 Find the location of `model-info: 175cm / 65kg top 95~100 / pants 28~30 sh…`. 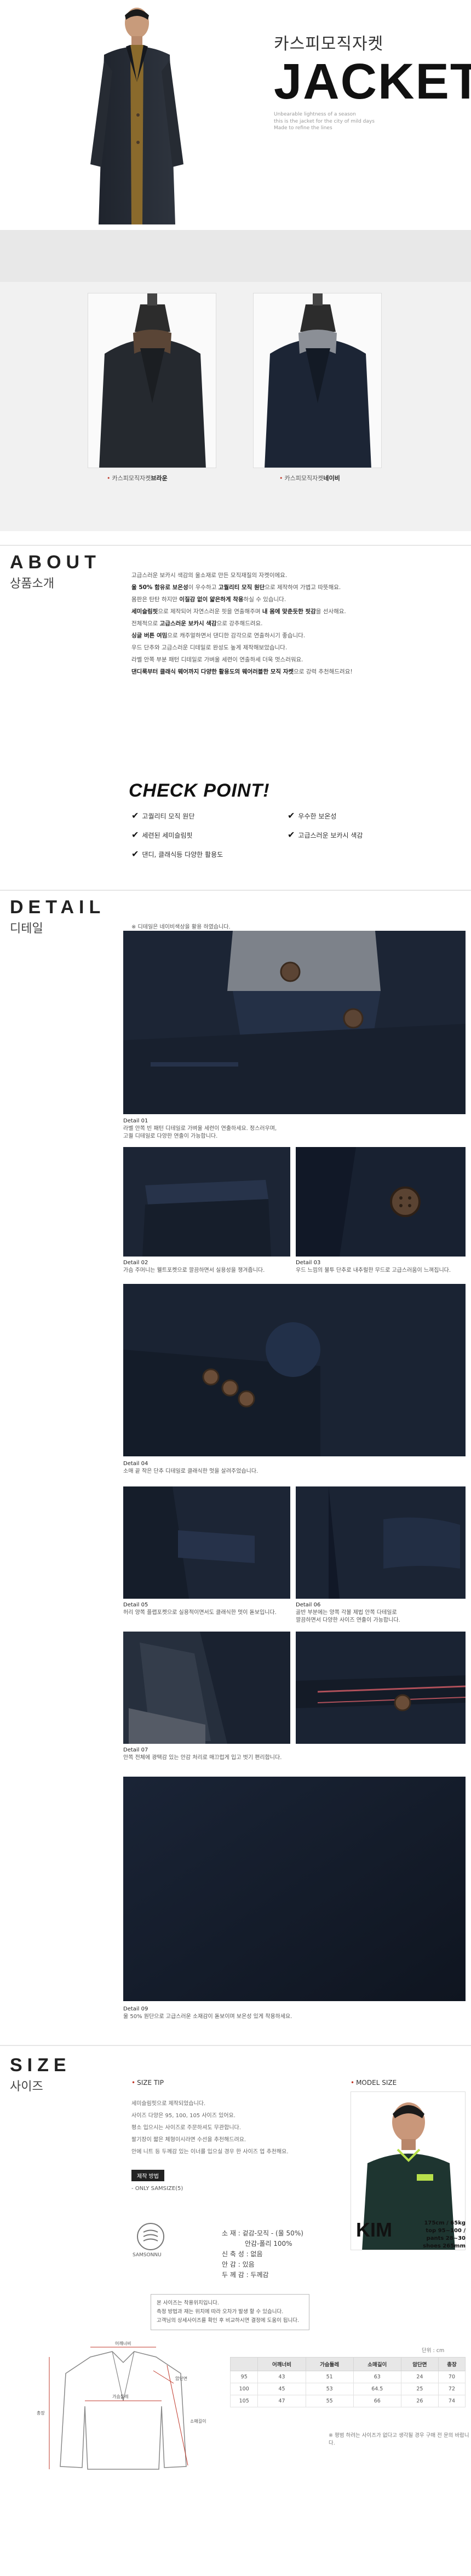

model-info: 175cm / 65kg top 95~100 / pants 28~30 sh… is located at coordinates (439, 2235).